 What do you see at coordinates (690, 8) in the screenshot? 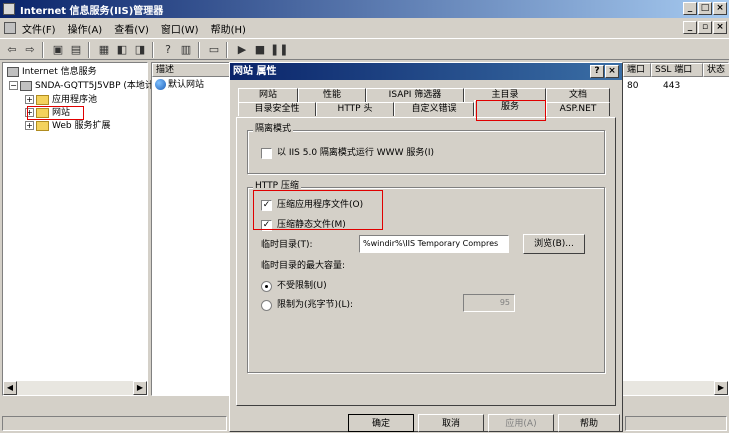
I see `minimize-button: _` at bounding box center [690, 8].